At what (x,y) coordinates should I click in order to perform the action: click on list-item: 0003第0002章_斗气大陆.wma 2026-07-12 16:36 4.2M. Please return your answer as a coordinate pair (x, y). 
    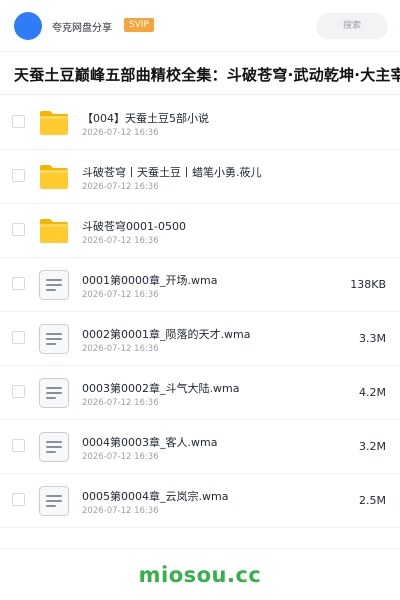
    Looking at the image, I should click on (200, 393).